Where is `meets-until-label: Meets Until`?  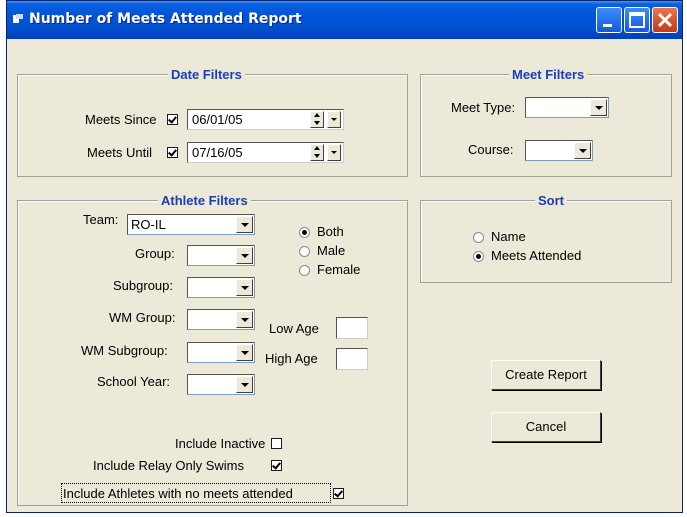
meets-until-label: Meets Until is located at coordinates (120, 152).